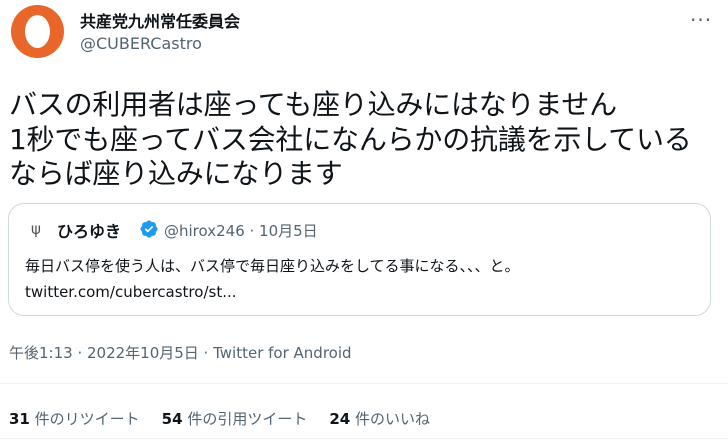 The height and width of the screenshot is (441, 728). Describe the element at coordinates (272, 266) in the screenshot. I see `quoted-tweet-text: 毎日バス停を使う人は、バス停で毎日座り込みをしてる事になる、、、と。` at that location.